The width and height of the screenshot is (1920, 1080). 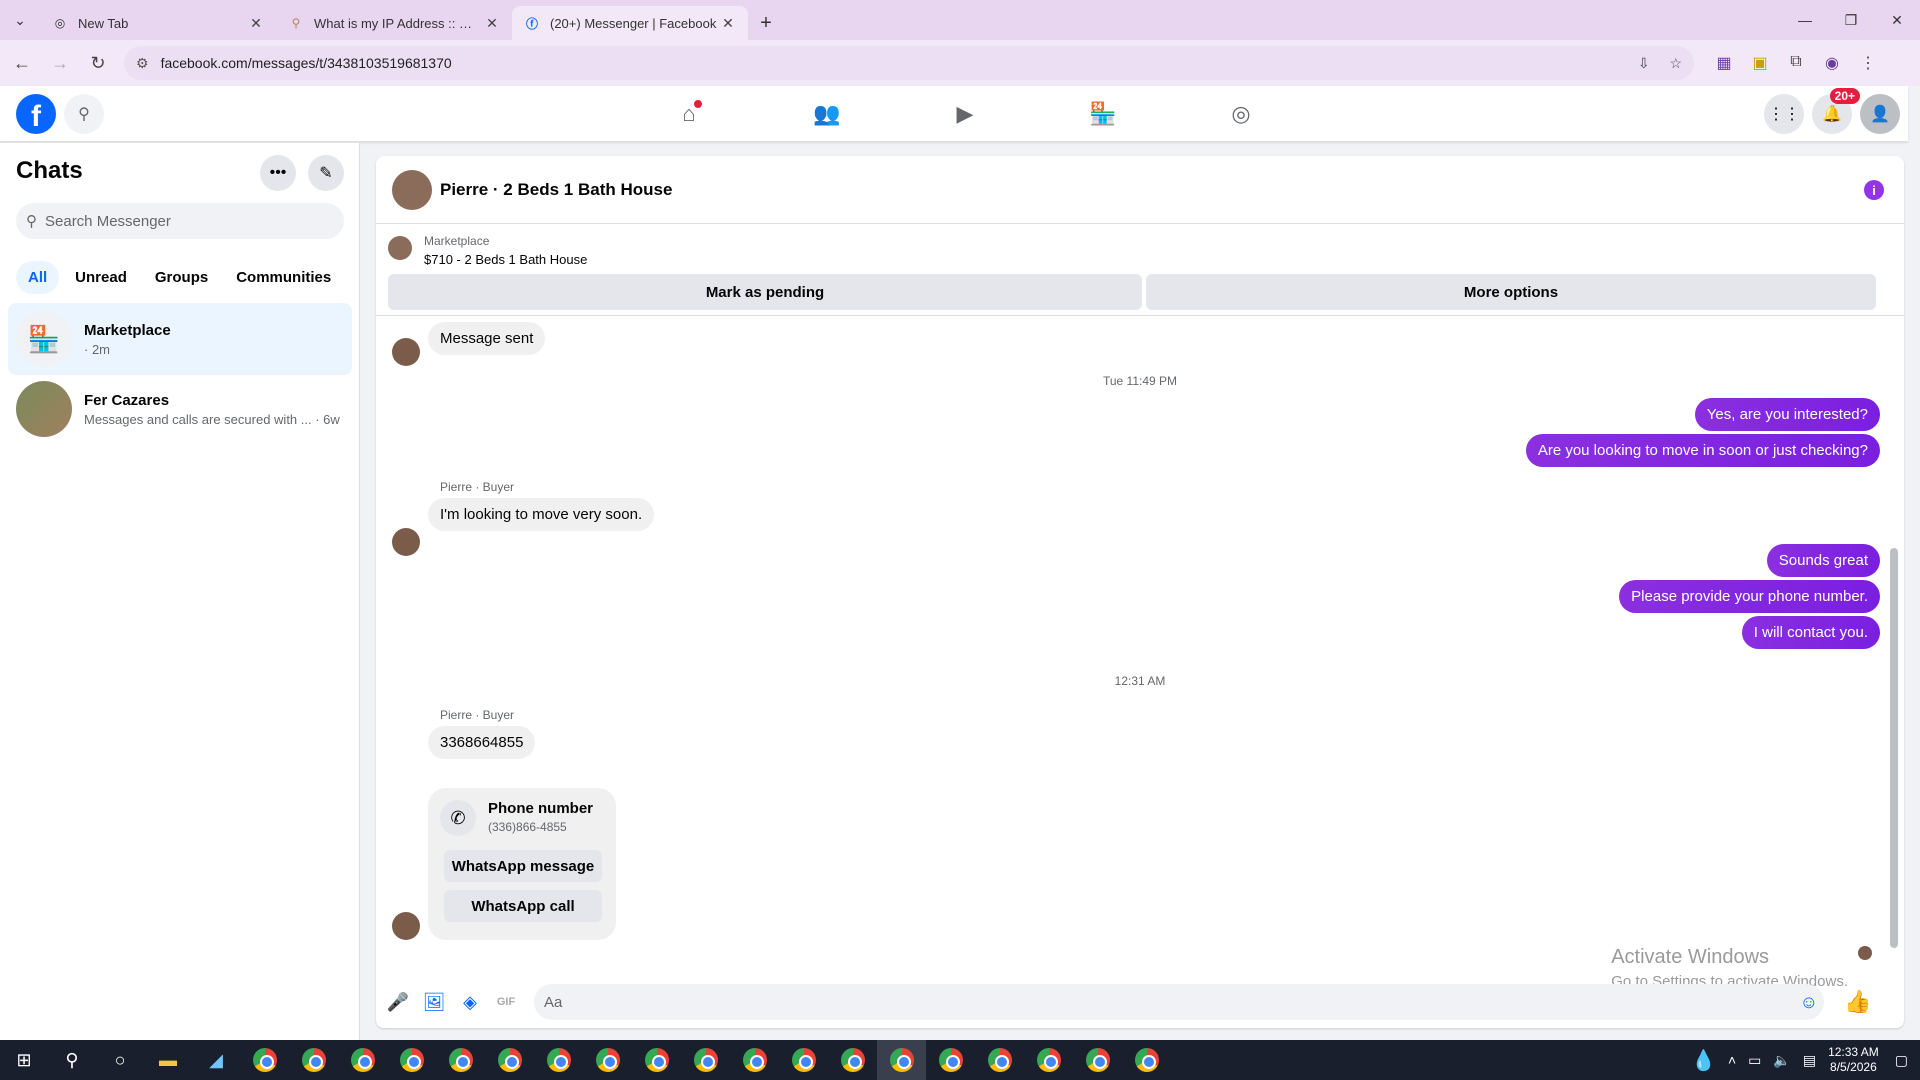 I want to click on message-input: Aa ☺, so click(x=1179, y=1002).